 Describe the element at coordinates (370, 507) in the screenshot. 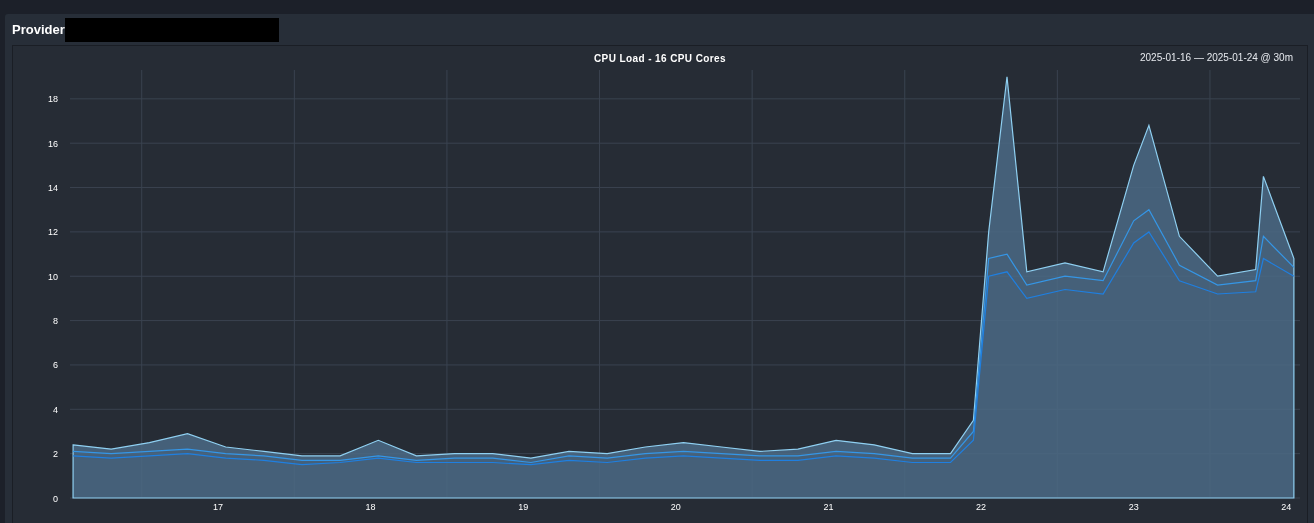

I see `x-tick-label: 18` at that location.